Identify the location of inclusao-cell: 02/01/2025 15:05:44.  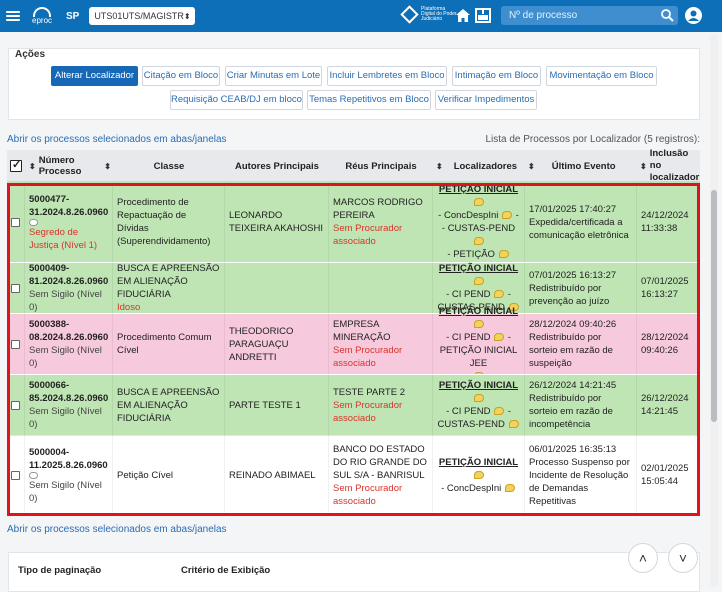
(668, 475).